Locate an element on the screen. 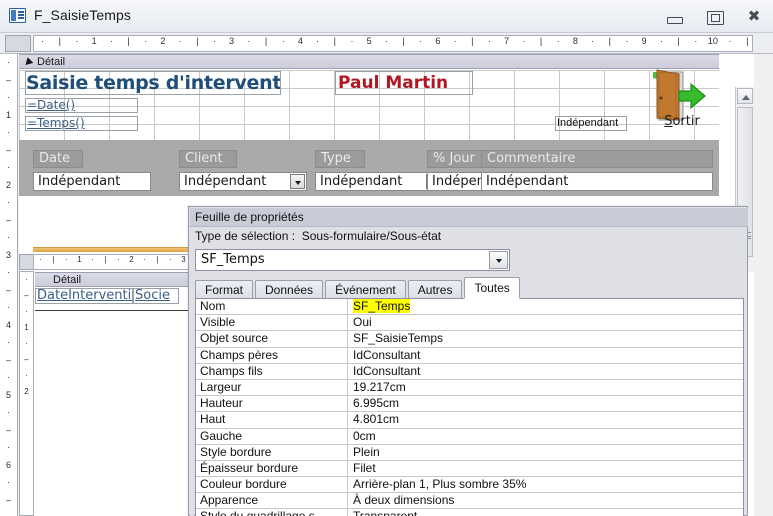  property-row: Haut 4.801cm is located at coordinates (469, 420).